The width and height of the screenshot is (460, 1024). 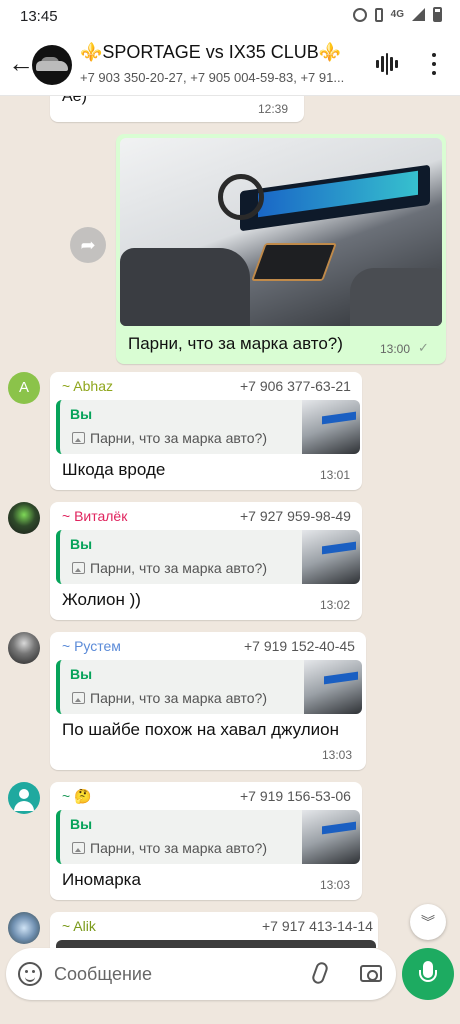 I want to click on chevron-double-down-icon: ︾, so click(x=428, y=922).